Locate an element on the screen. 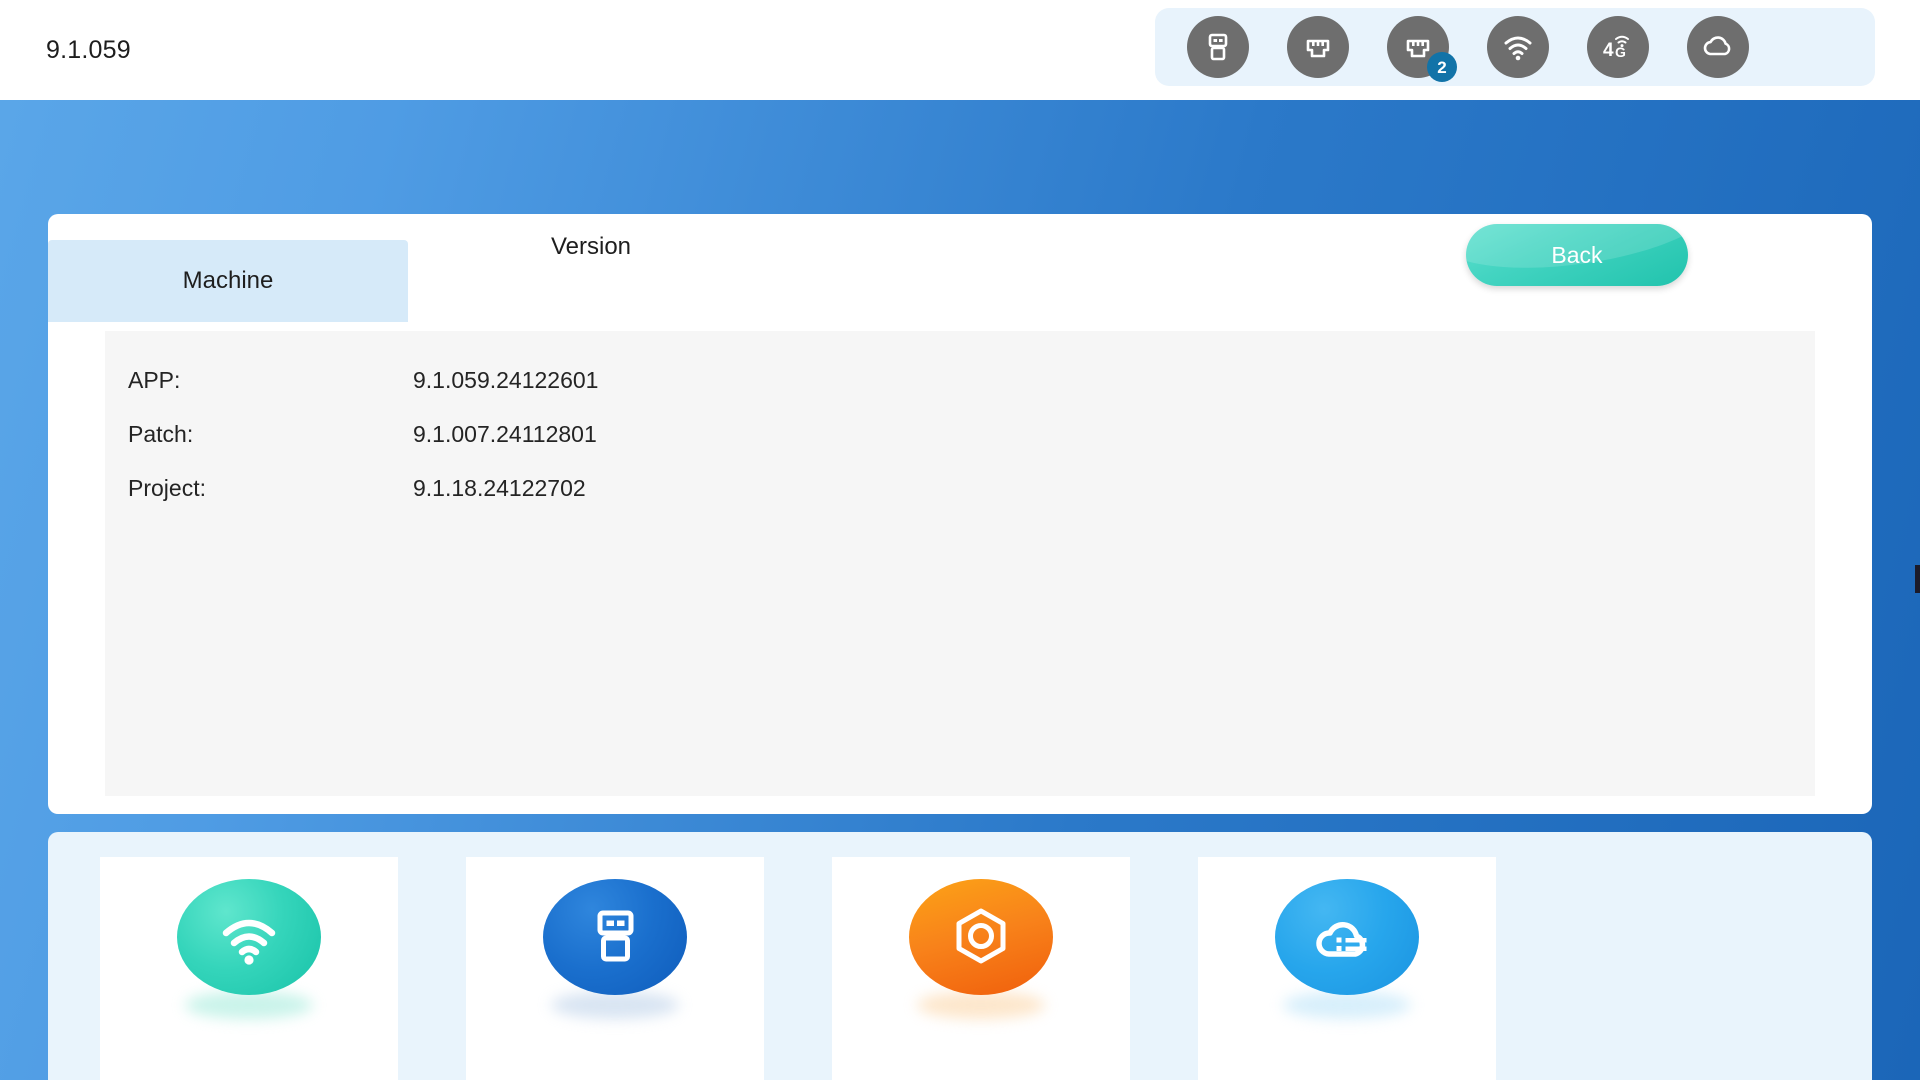  back-button: Back is located at coordinates (1577, 255).